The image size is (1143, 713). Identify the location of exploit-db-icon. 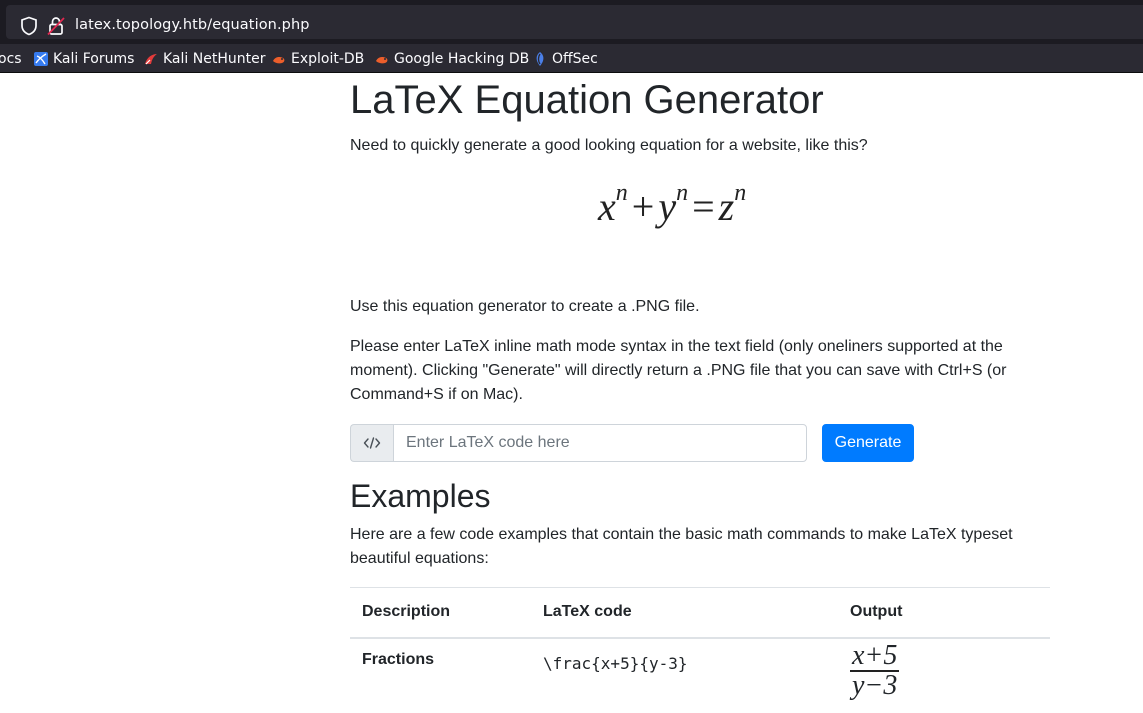
(279, 60).